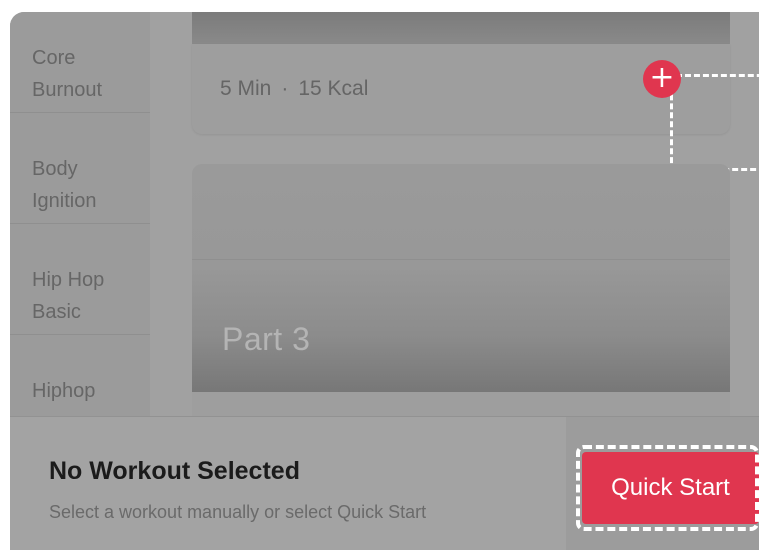 Image resolution: width=759 pixels, height=550 pixels. What do you see at coordinates (64, 201) in the screenshot?
I see `sidebar-item-label-line2: Ignition` at bounding box center [64, 201].